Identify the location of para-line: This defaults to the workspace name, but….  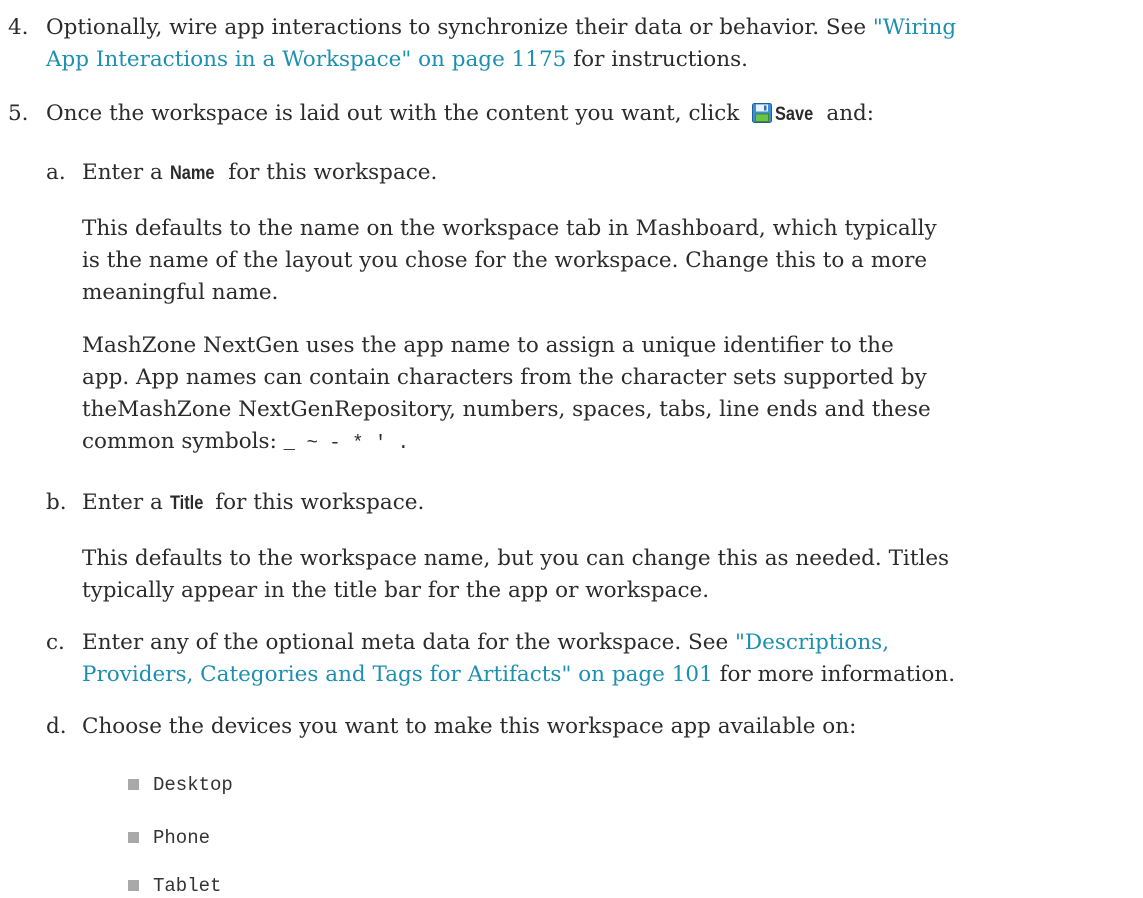
(516, 558).